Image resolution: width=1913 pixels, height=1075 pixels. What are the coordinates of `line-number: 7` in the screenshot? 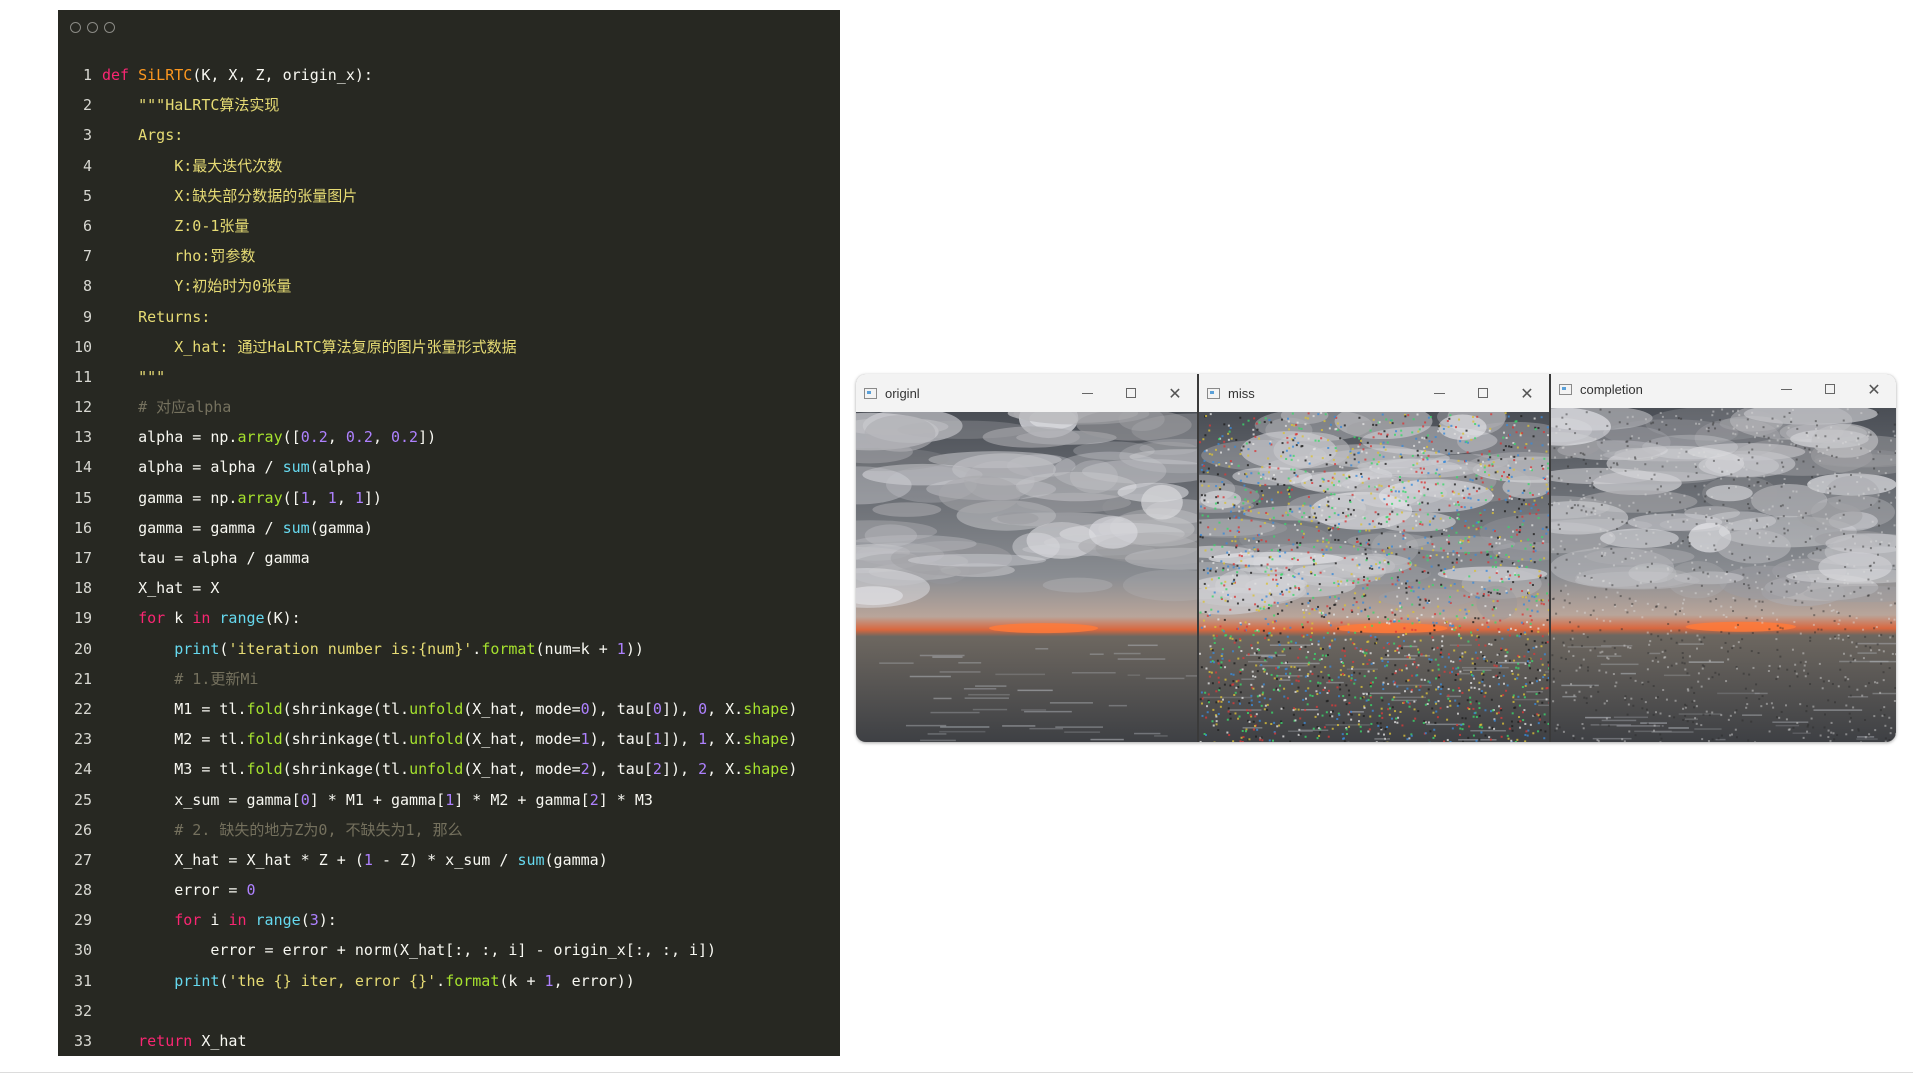 It's located at (87, 256).